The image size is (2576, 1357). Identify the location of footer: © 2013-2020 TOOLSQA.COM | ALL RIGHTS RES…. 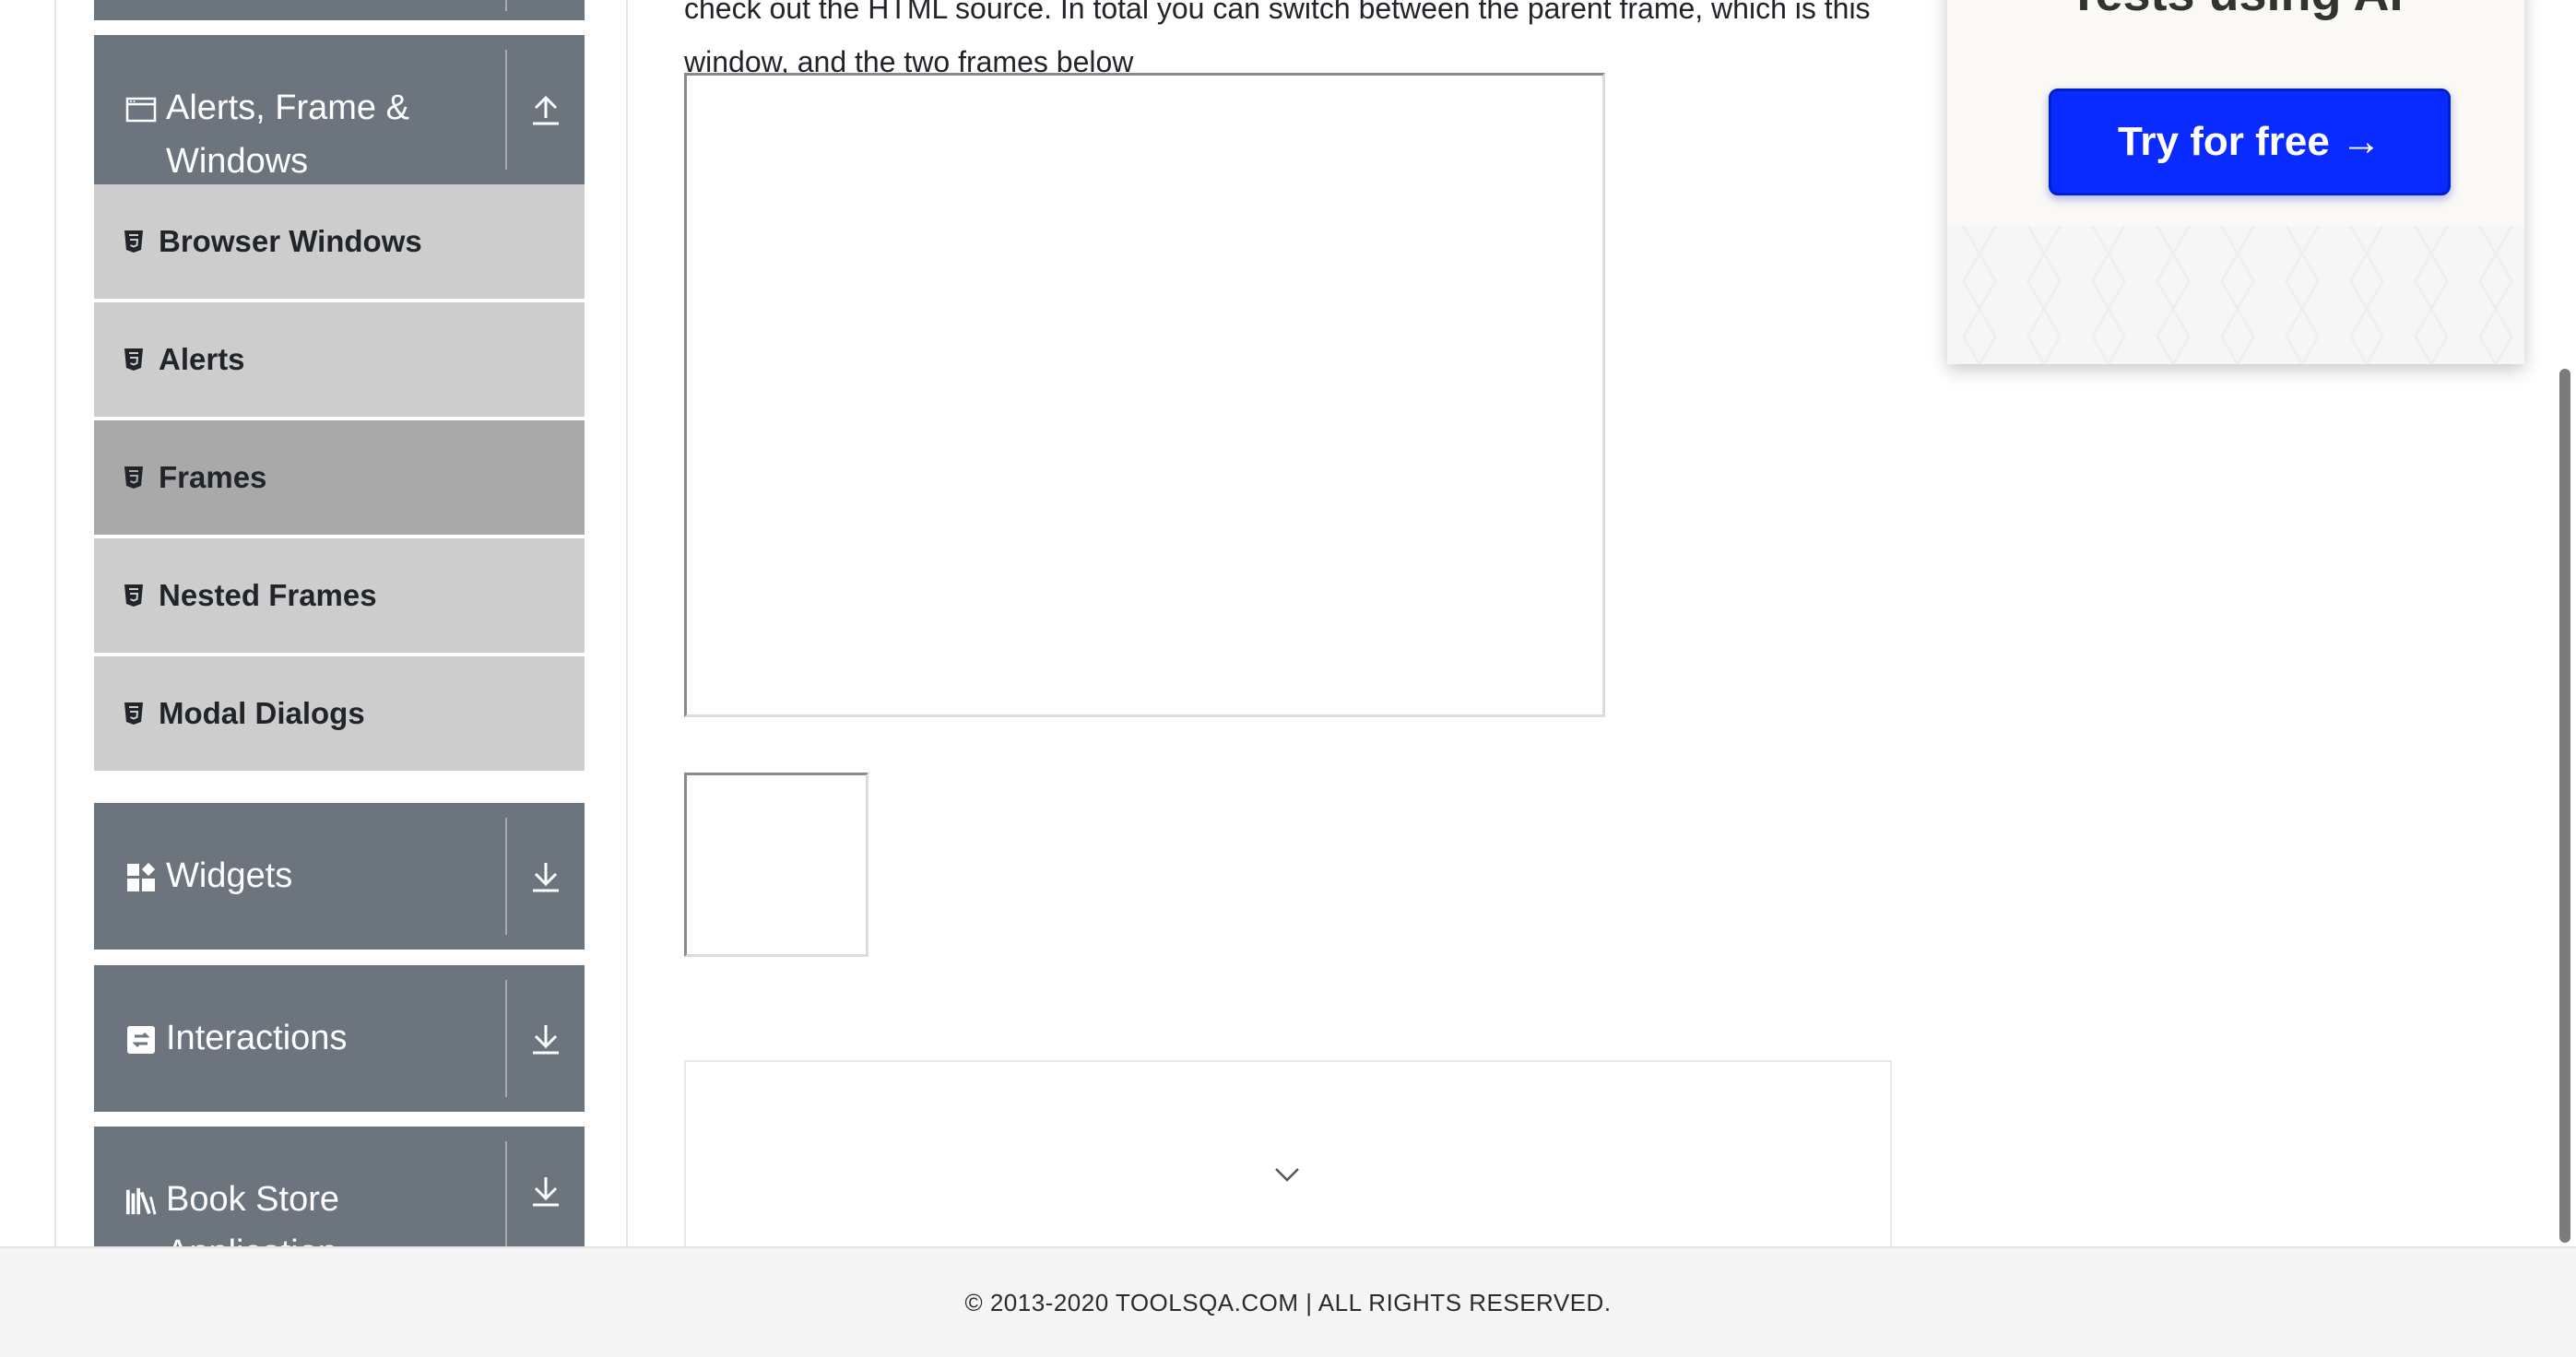
(1288, 1301).